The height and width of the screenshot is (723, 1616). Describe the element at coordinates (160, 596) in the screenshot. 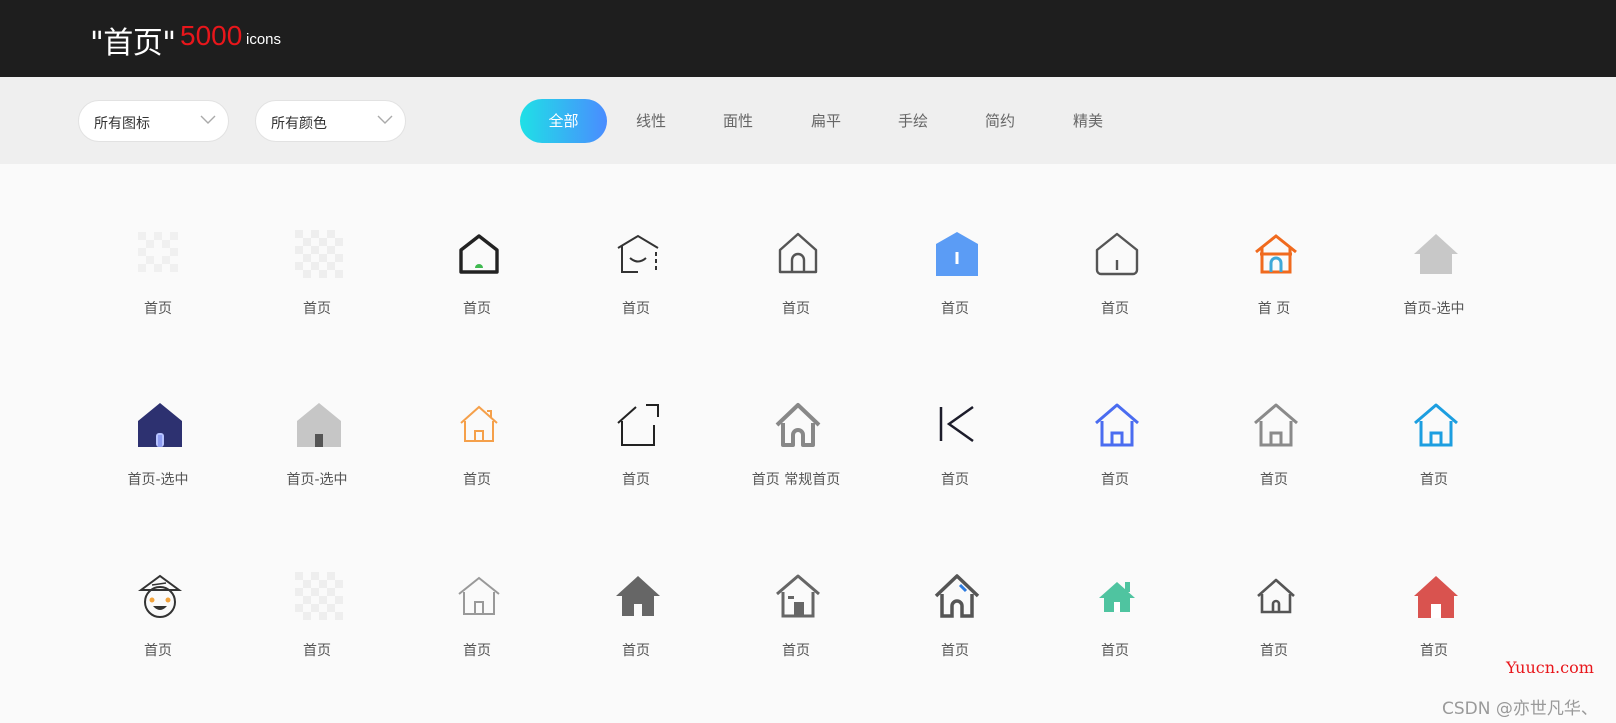

I see `home-face-icon` at that location.